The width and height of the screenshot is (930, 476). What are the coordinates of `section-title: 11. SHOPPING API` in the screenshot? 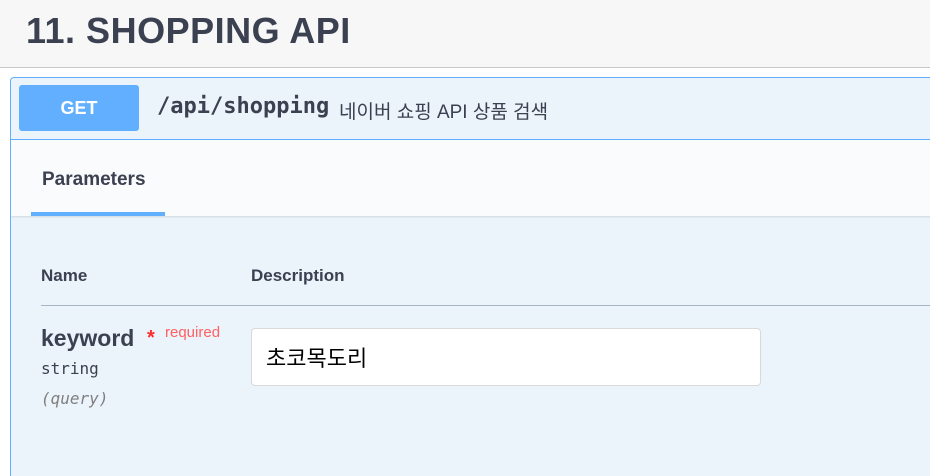 It's located at (188, 30).